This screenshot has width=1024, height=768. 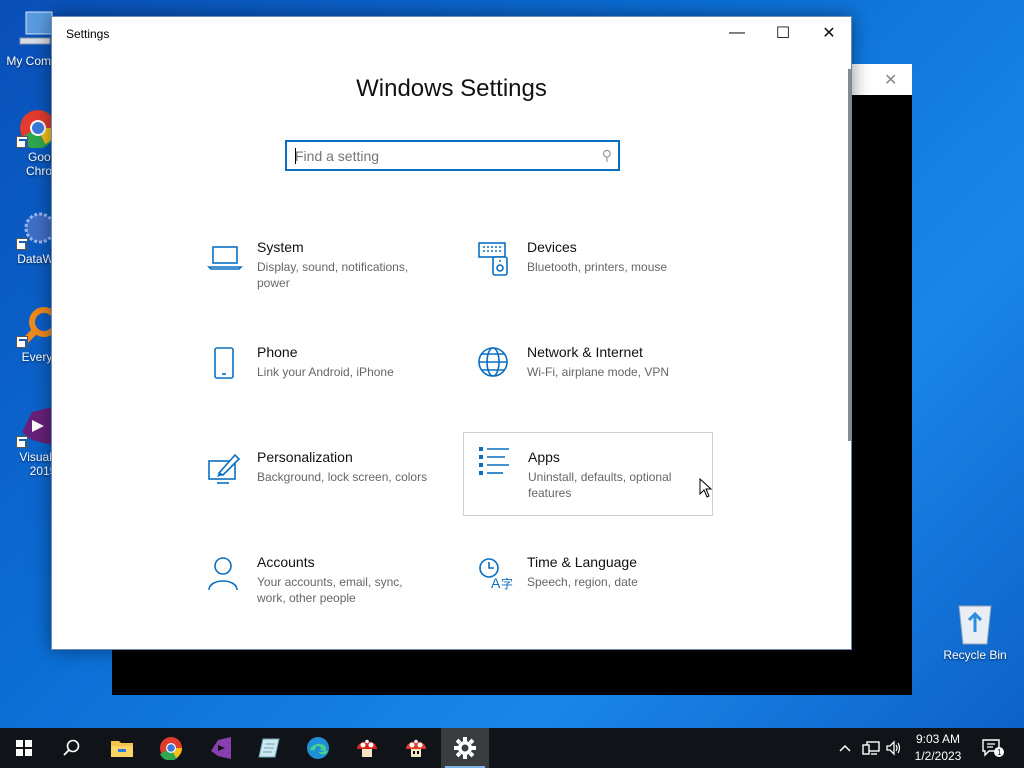 I want to click on taskbar-notepad, so click(x=269, y=748).